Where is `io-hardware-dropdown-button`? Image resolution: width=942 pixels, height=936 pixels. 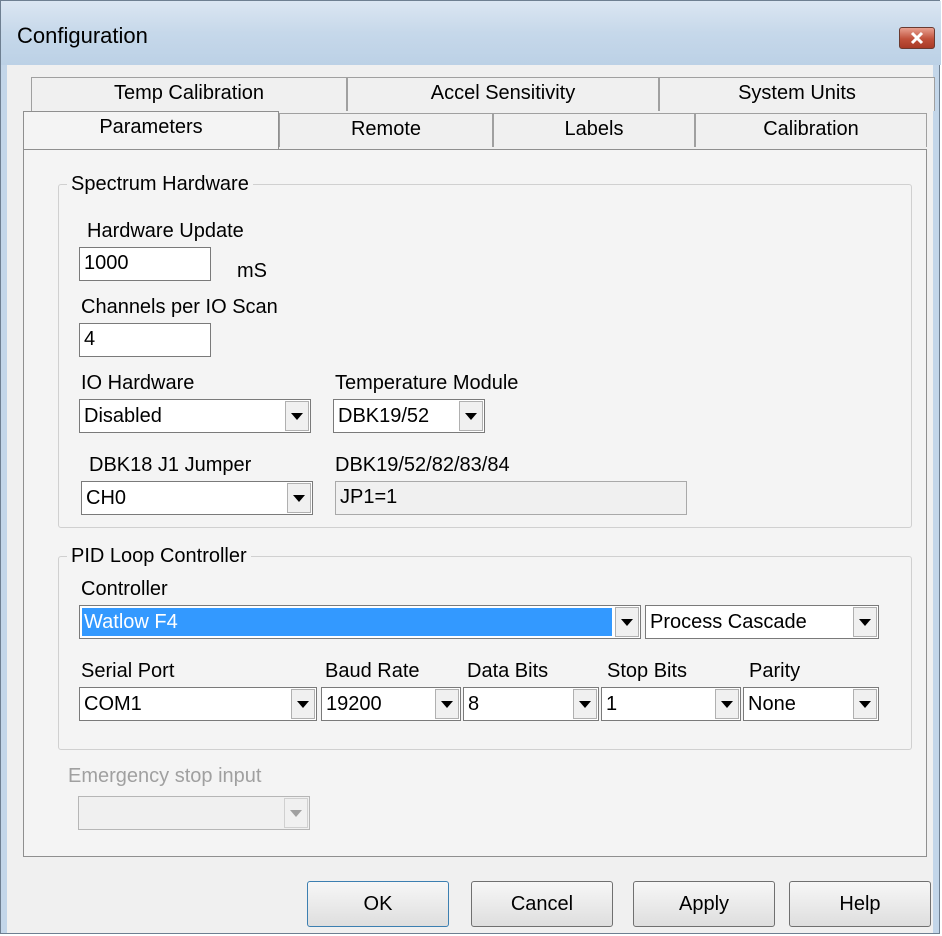
io-hardware-dropdown-button is located at coordinates (297, 416).